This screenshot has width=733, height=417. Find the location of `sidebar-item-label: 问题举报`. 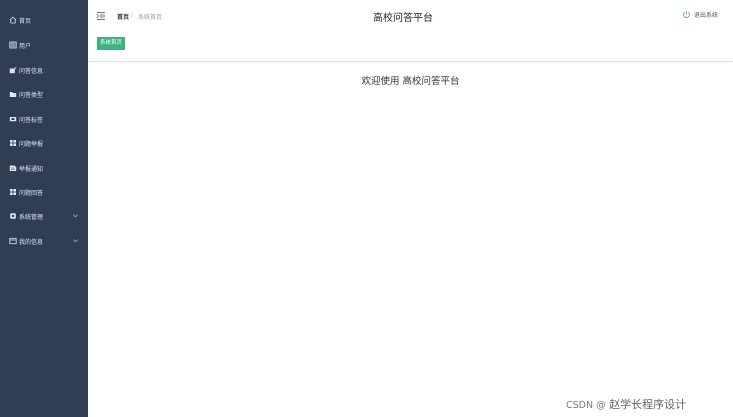

sidebar-item-label: 问题举报 is located at coordinates (31, 144).